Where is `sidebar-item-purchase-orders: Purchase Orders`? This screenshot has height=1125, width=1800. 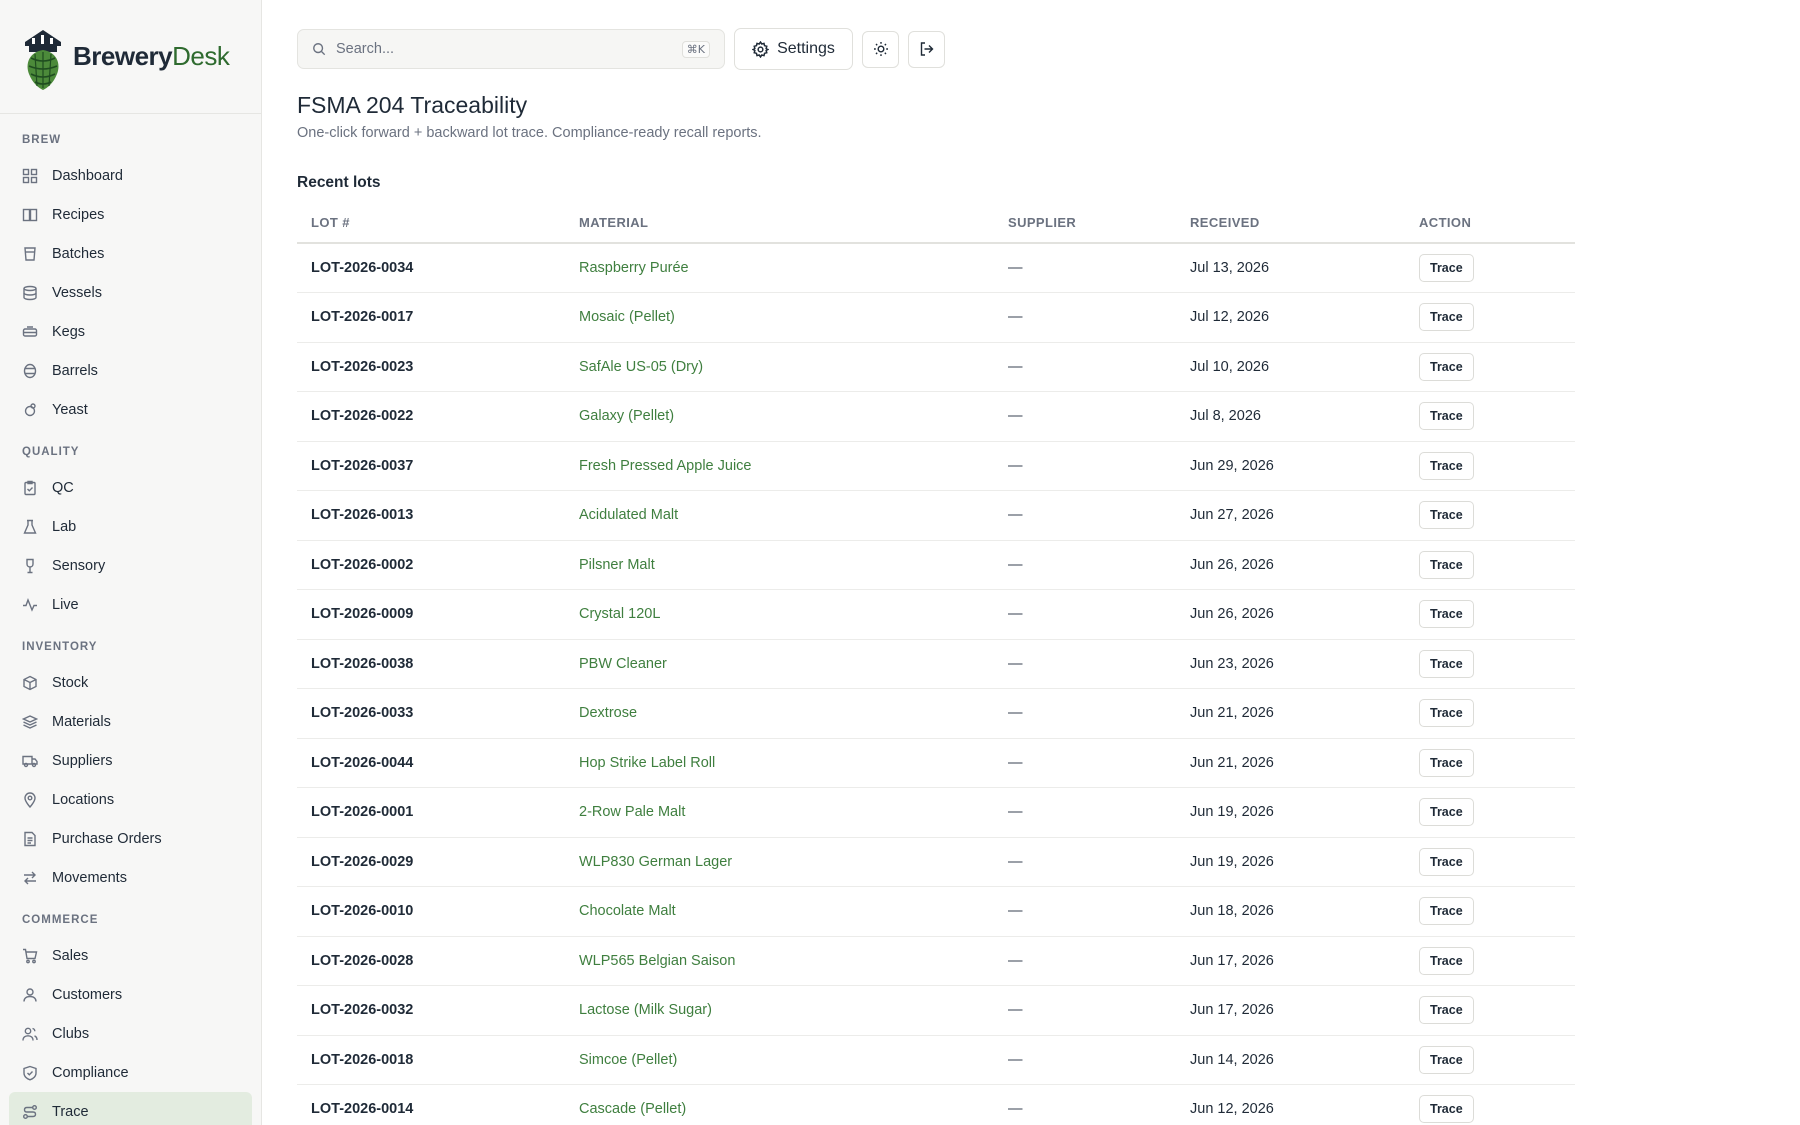 sidebar-item-purchase-orders: Purchase Orders is located at coordinates (141, 838).